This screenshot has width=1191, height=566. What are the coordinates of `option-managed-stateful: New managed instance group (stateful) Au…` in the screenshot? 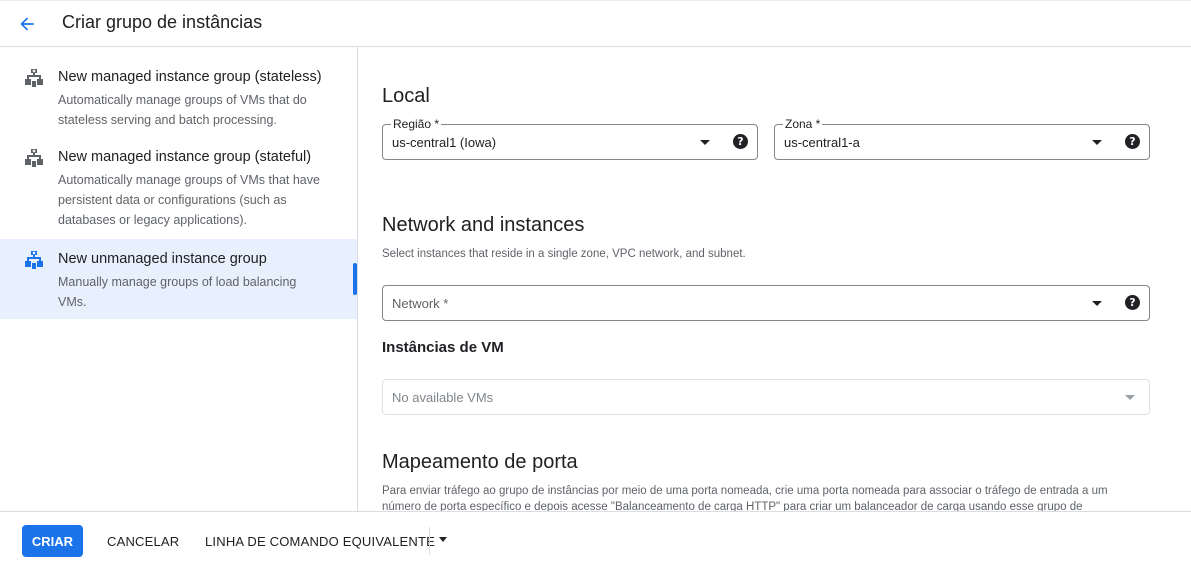 It's located at (178, 188).